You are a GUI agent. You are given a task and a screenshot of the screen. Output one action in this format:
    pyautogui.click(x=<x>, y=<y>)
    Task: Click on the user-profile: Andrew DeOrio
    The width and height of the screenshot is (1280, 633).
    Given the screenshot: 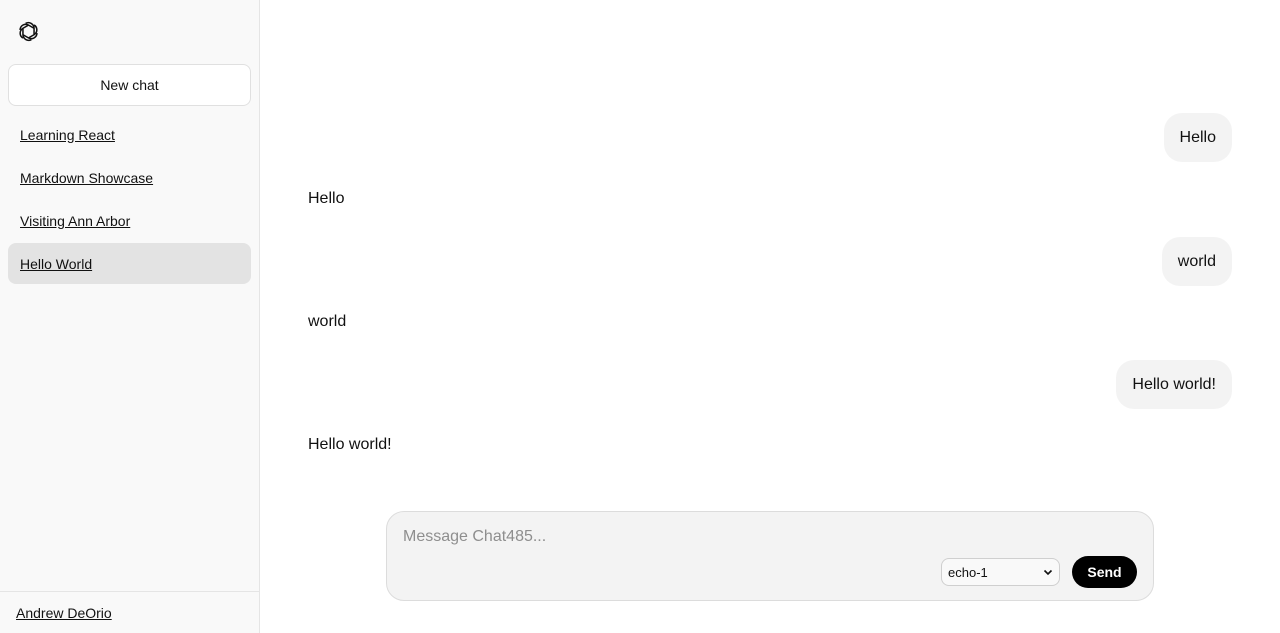 What is the action you would take?
    pyautogui.click(x=129, y=612)
    